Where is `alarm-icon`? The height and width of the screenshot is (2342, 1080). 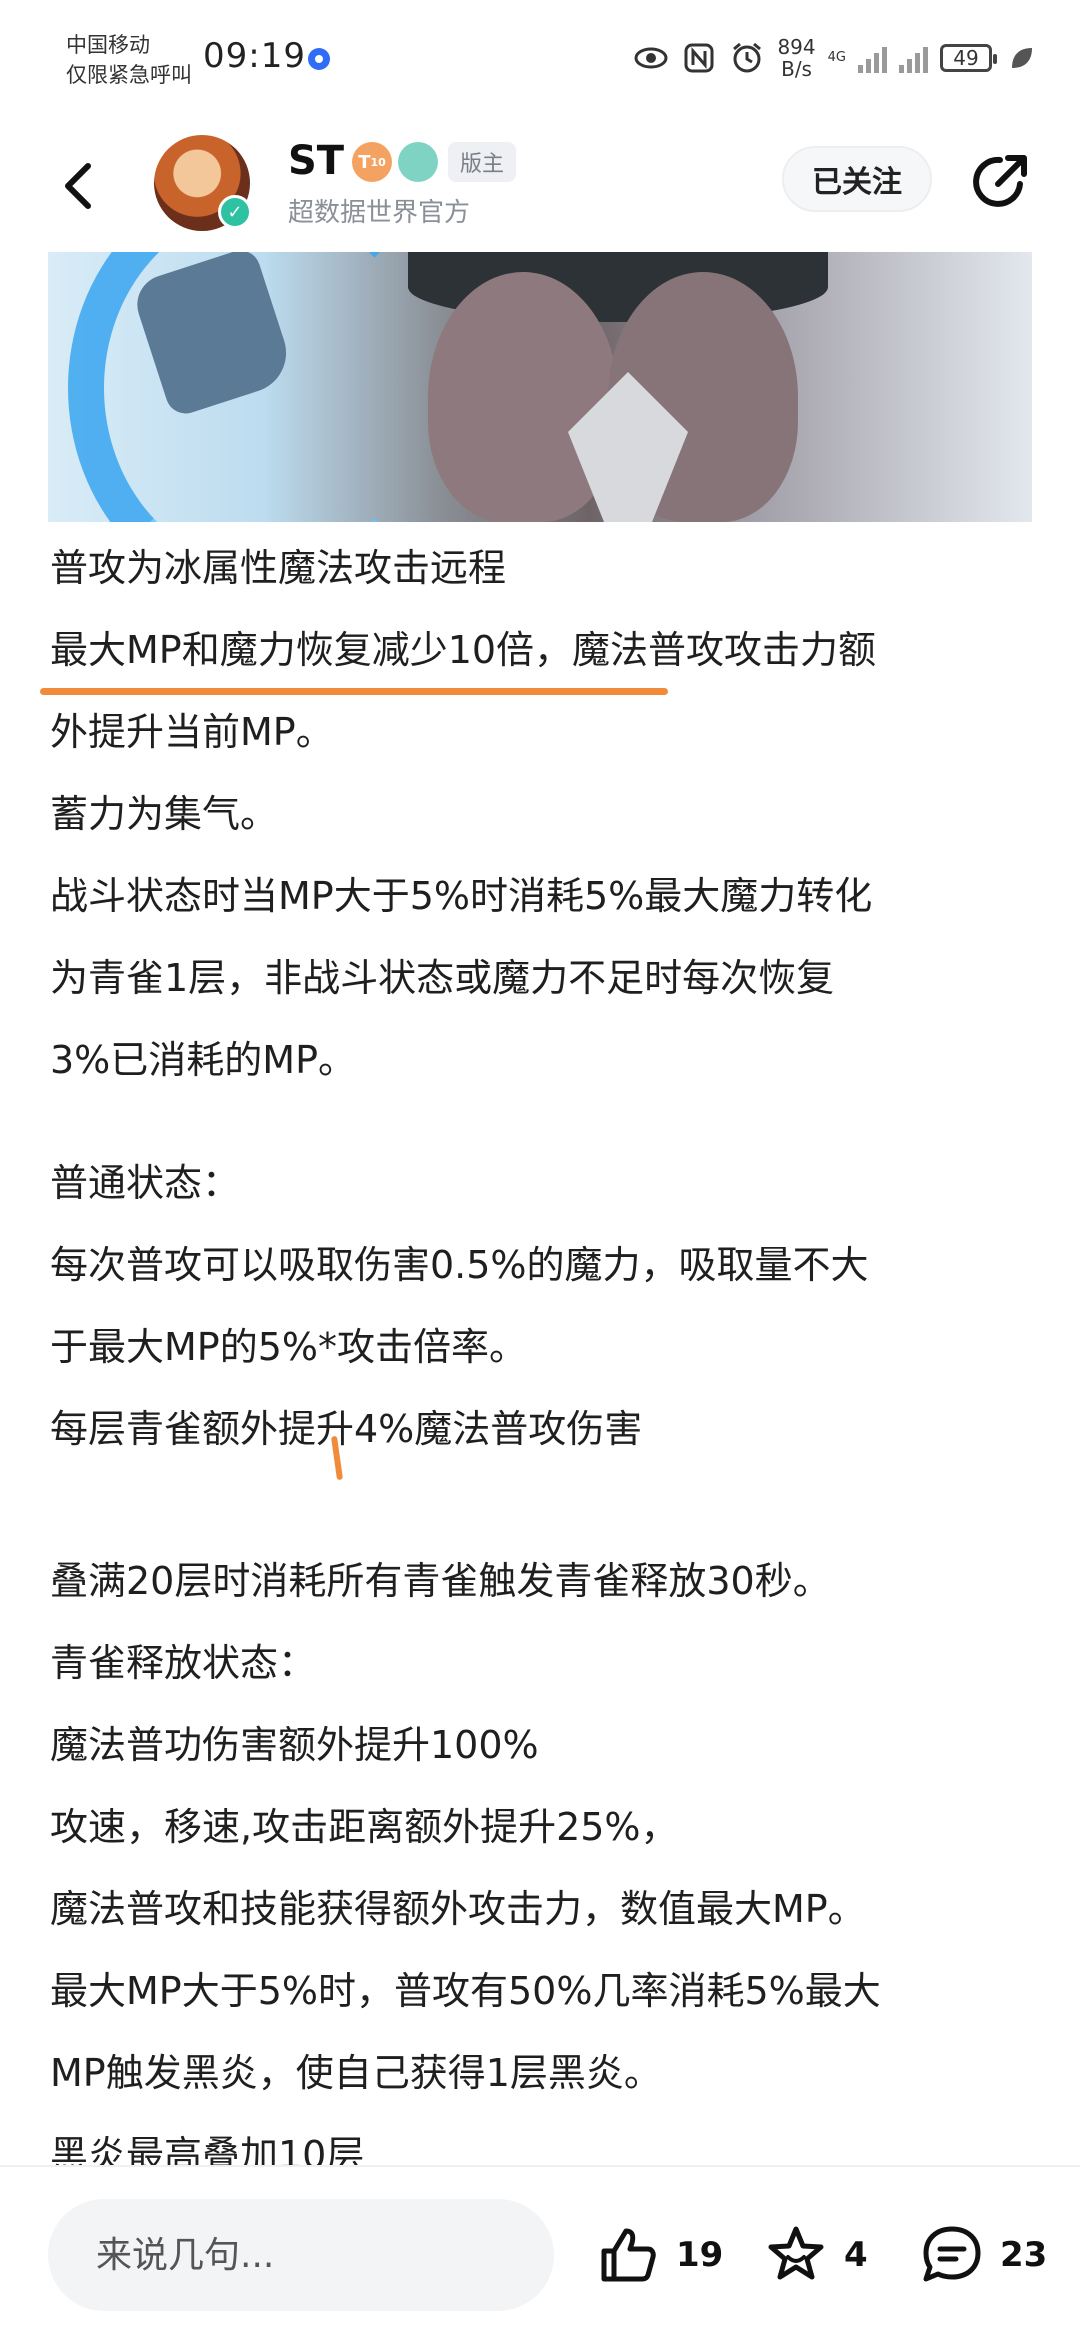 alarm-icon is located at coordinates (747, 58).